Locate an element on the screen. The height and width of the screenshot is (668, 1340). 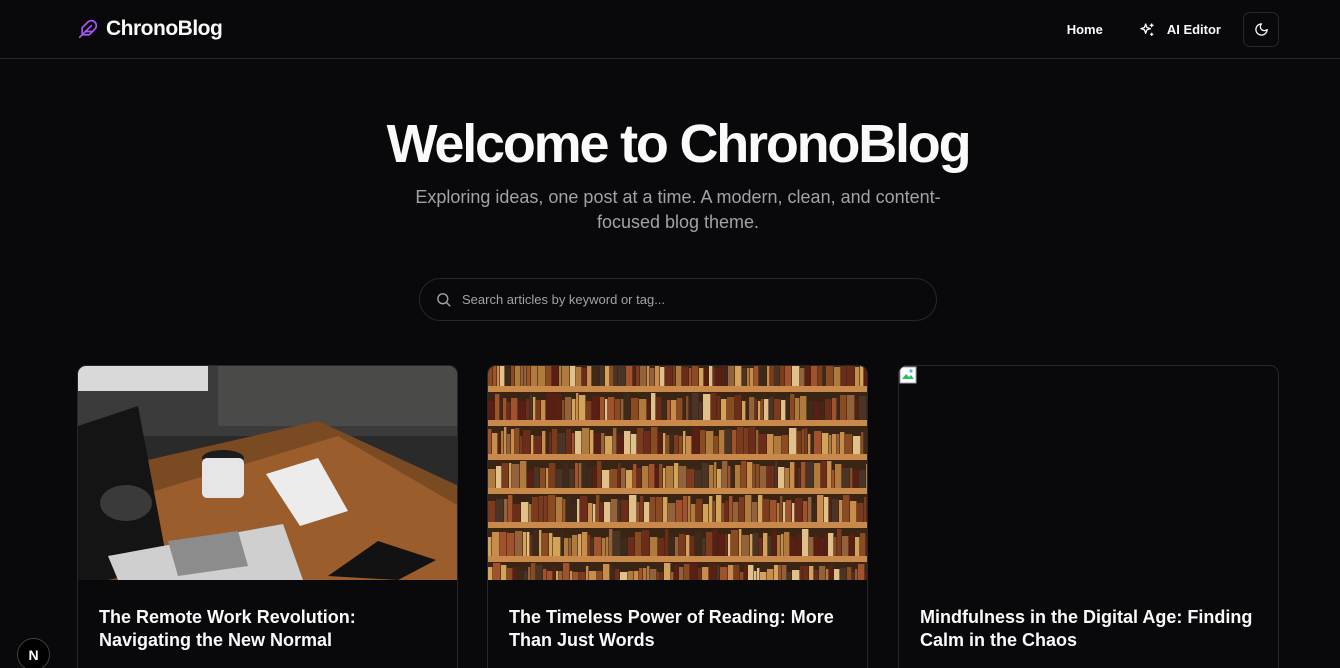
post-image-broken is located at coordinates (1088, 473).